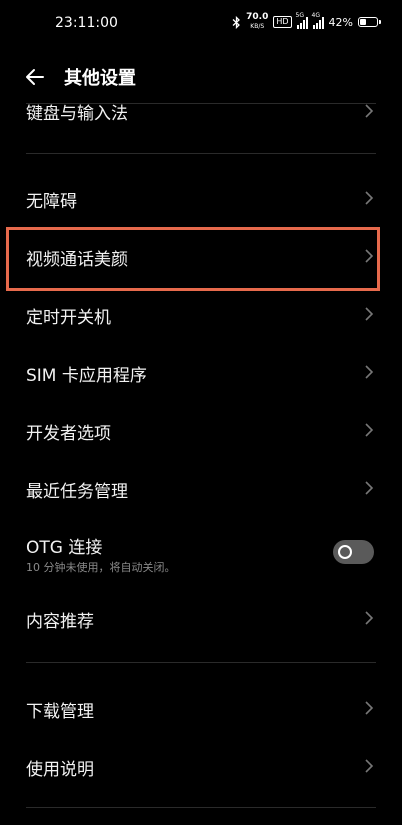 The width and height of the screenshot is (402, 825). What do you see at coordinates (353, 552) in the screenshot?
I see `otg-toggle` at bounding box center [353, 552].